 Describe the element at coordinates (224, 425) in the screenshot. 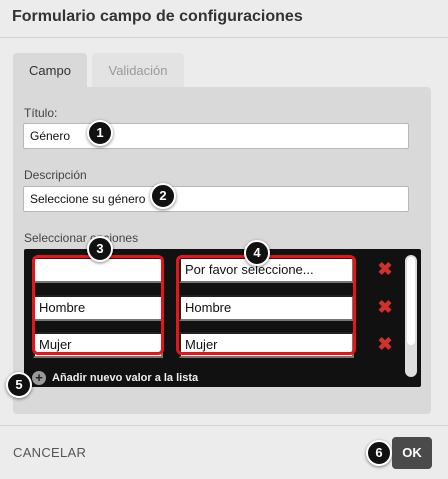

I see `footer-divider` at that location.